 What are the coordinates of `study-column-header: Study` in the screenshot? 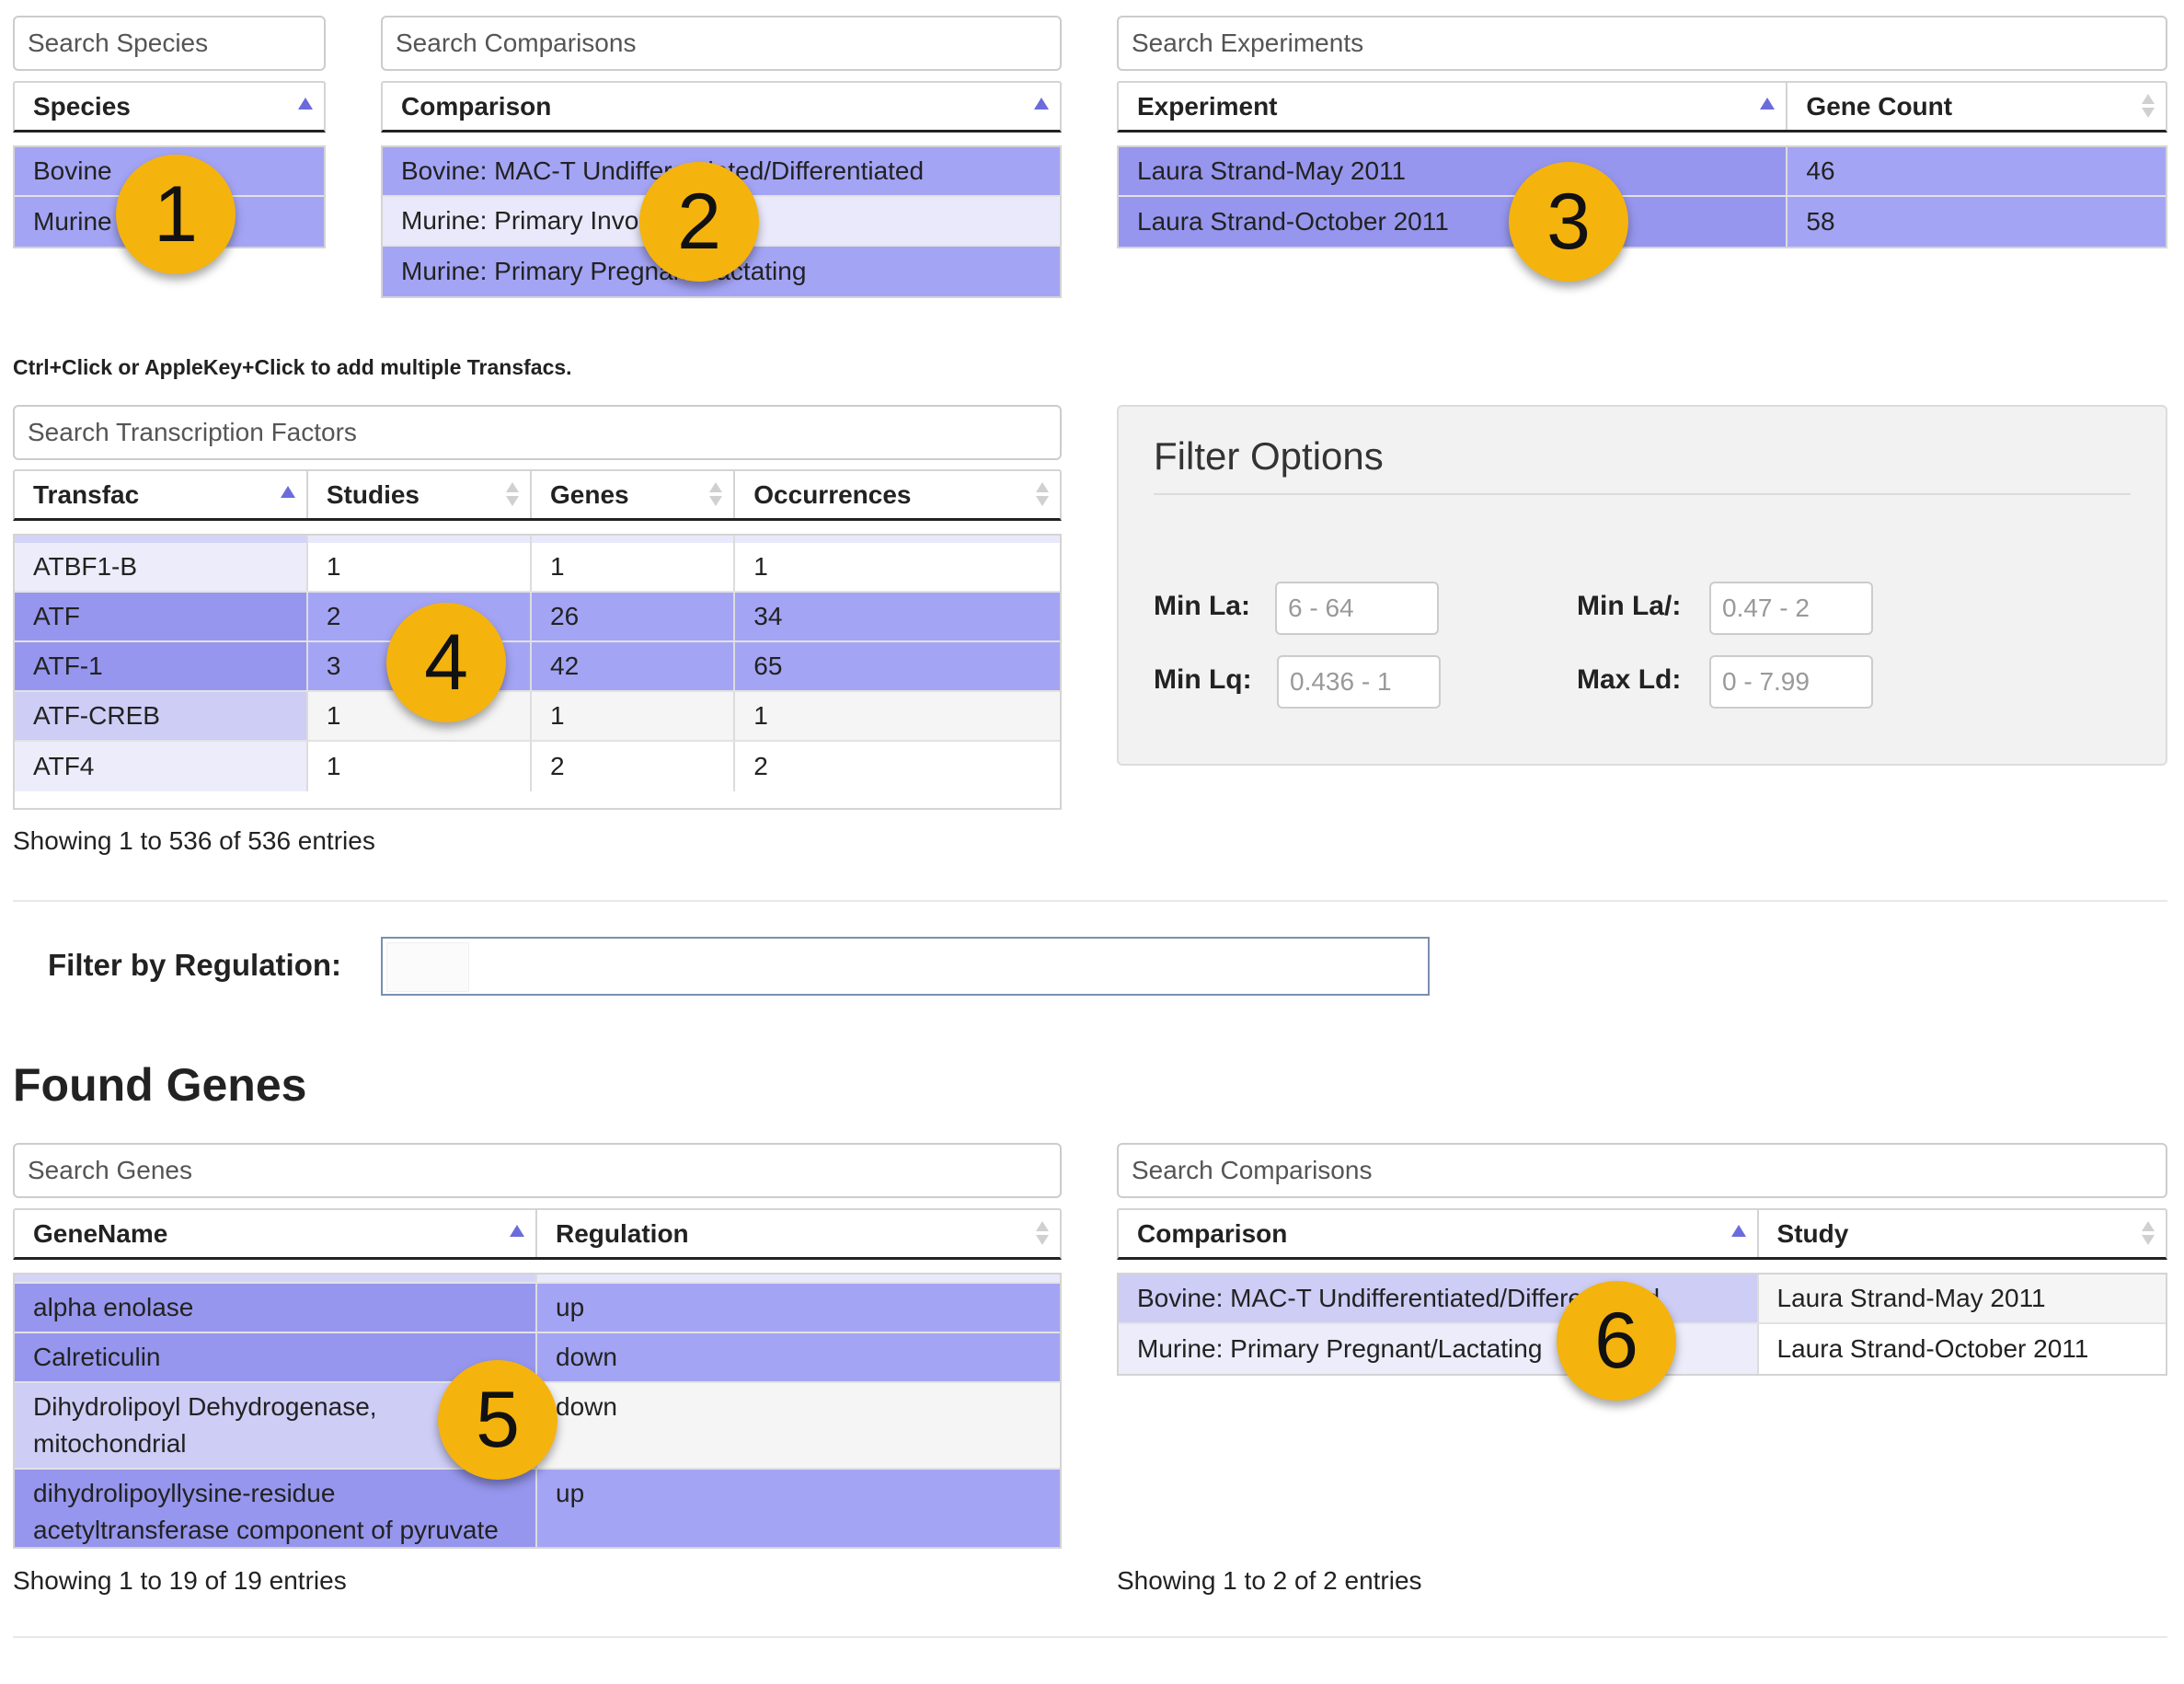 It's located at (1962, 1233).